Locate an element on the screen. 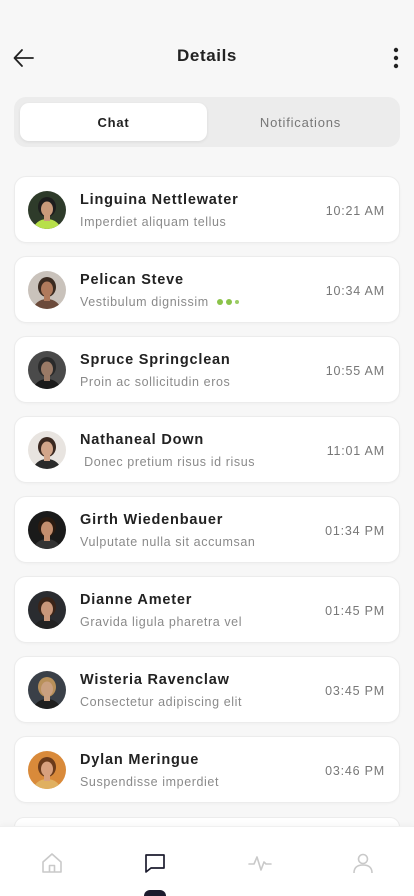  message-preview: Consectetur adipiscing elit is located at coordinates (161, 702).